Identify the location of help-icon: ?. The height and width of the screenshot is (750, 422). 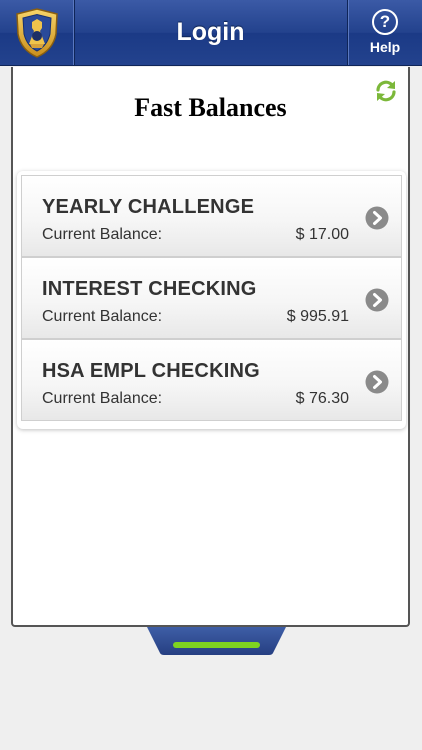
(385, 22).